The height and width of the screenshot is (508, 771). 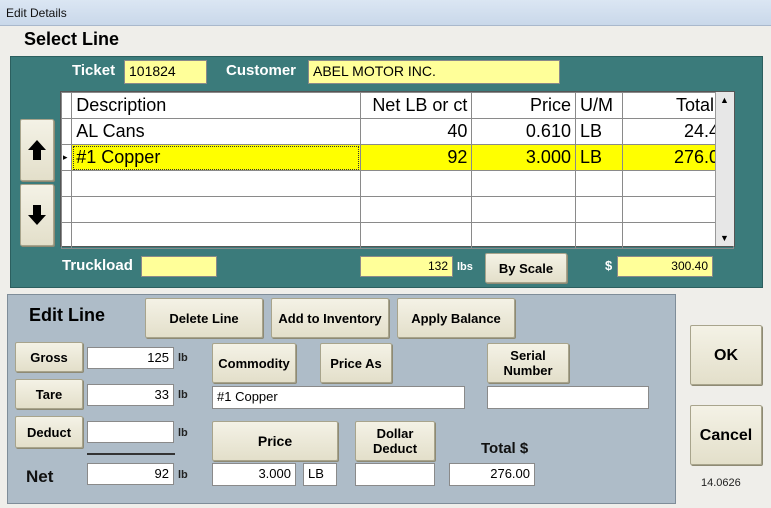 I want to click on delete-line-button: Delete Line, so click(x=204, y=318).